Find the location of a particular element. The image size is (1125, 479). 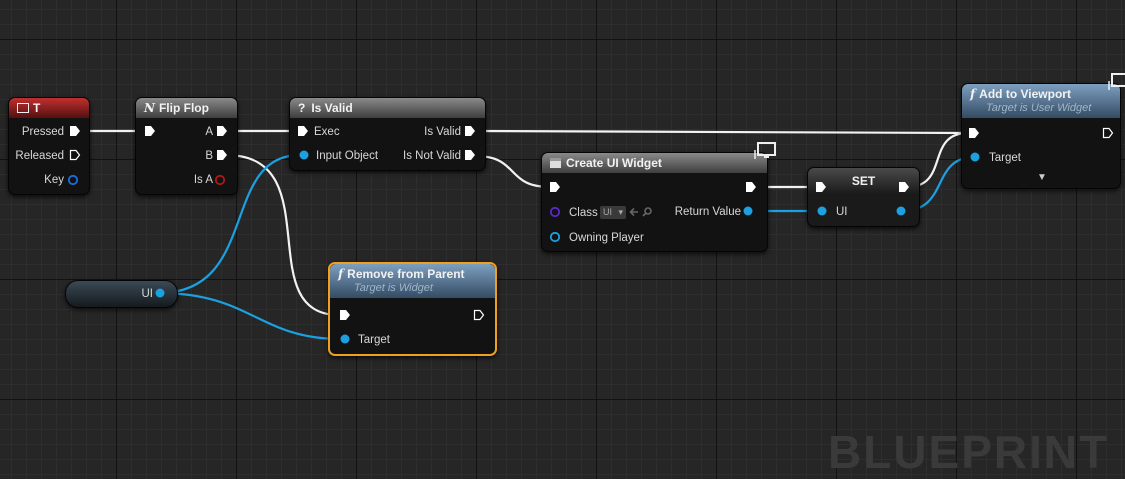

browse-arrow-icon is located at coordinates (634, 212).